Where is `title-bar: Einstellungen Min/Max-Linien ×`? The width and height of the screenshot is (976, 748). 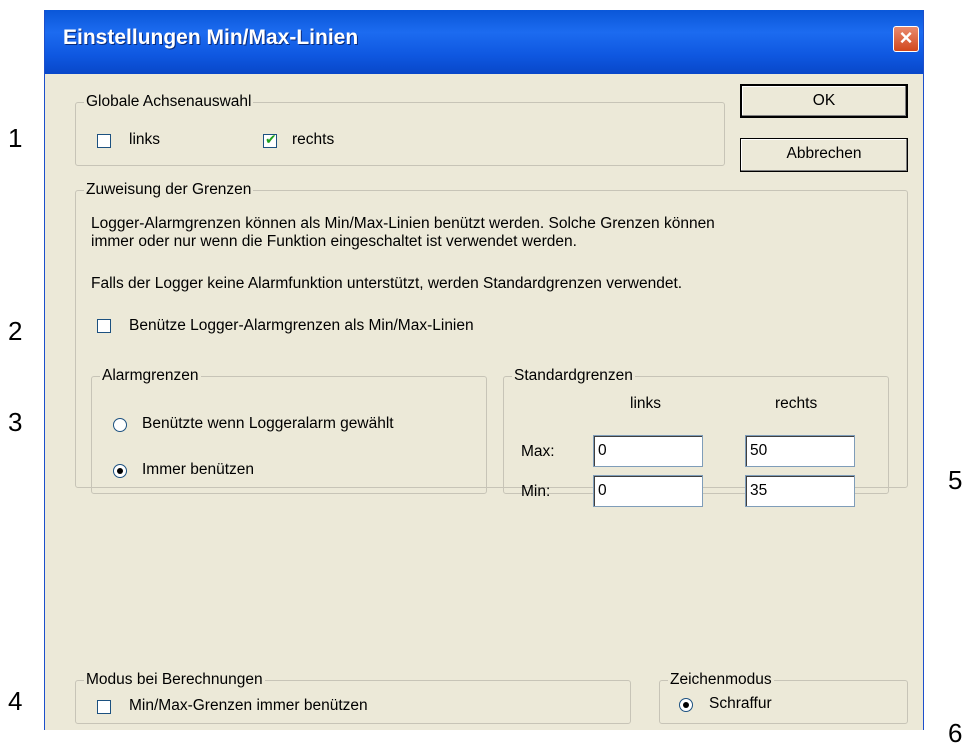 title-bar: Einstellungen Min/Max-Linien × is located at coordinates (484, 42).